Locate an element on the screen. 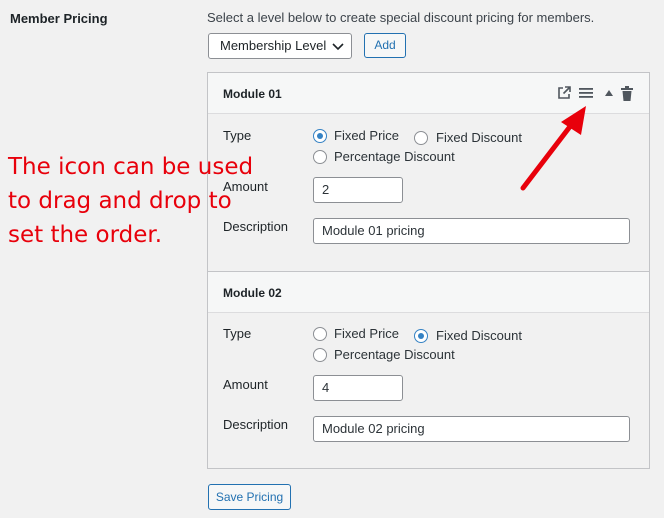 This screenshot has width=664, height=518. membership-level-select: Membership Level is located at coordinates (280, 46).